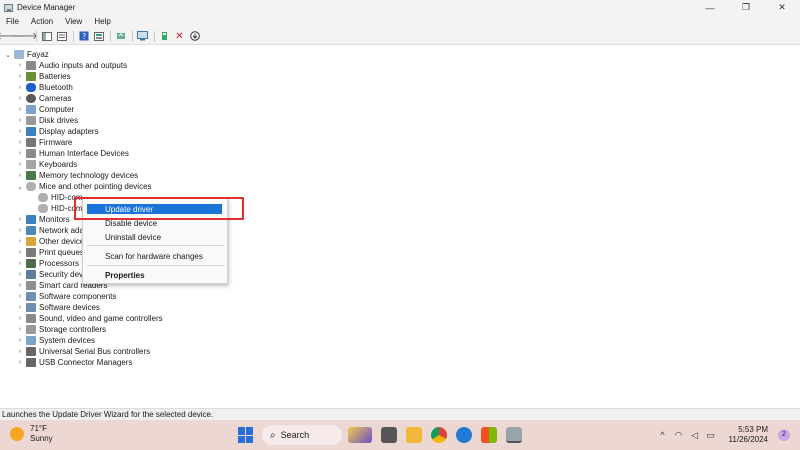  Describe the element at coordinates (43, 76) in the screenshot. I see `tree-item: › Batteries` at that location.